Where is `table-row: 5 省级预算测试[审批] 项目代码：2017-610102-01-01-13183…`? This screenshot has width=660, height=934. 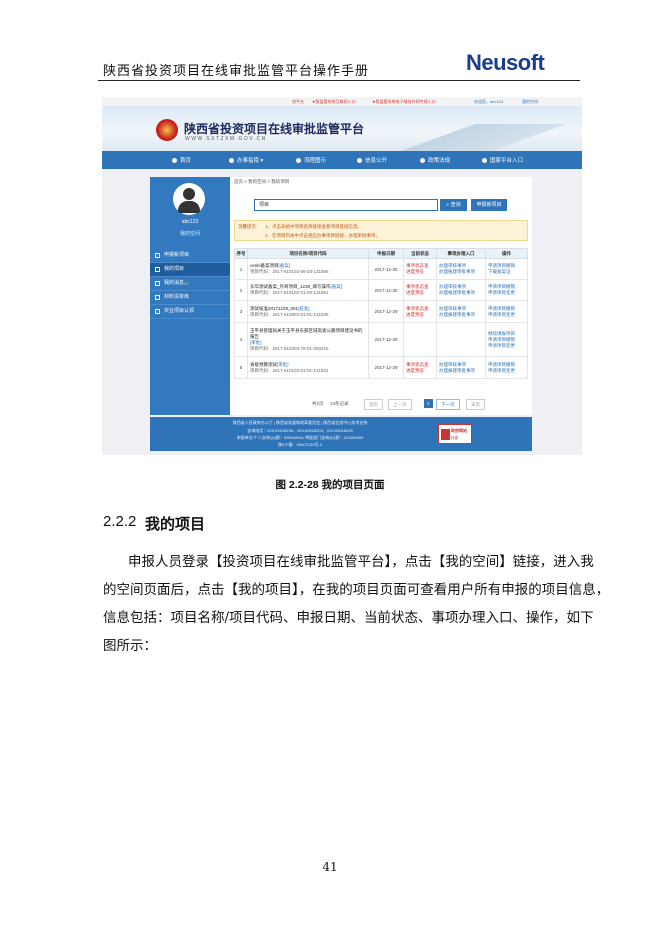 table-row: 5 省级预算测试[审批] 项目代码：2017-610102-01-01-13183… is located at coordinates (381, 367).